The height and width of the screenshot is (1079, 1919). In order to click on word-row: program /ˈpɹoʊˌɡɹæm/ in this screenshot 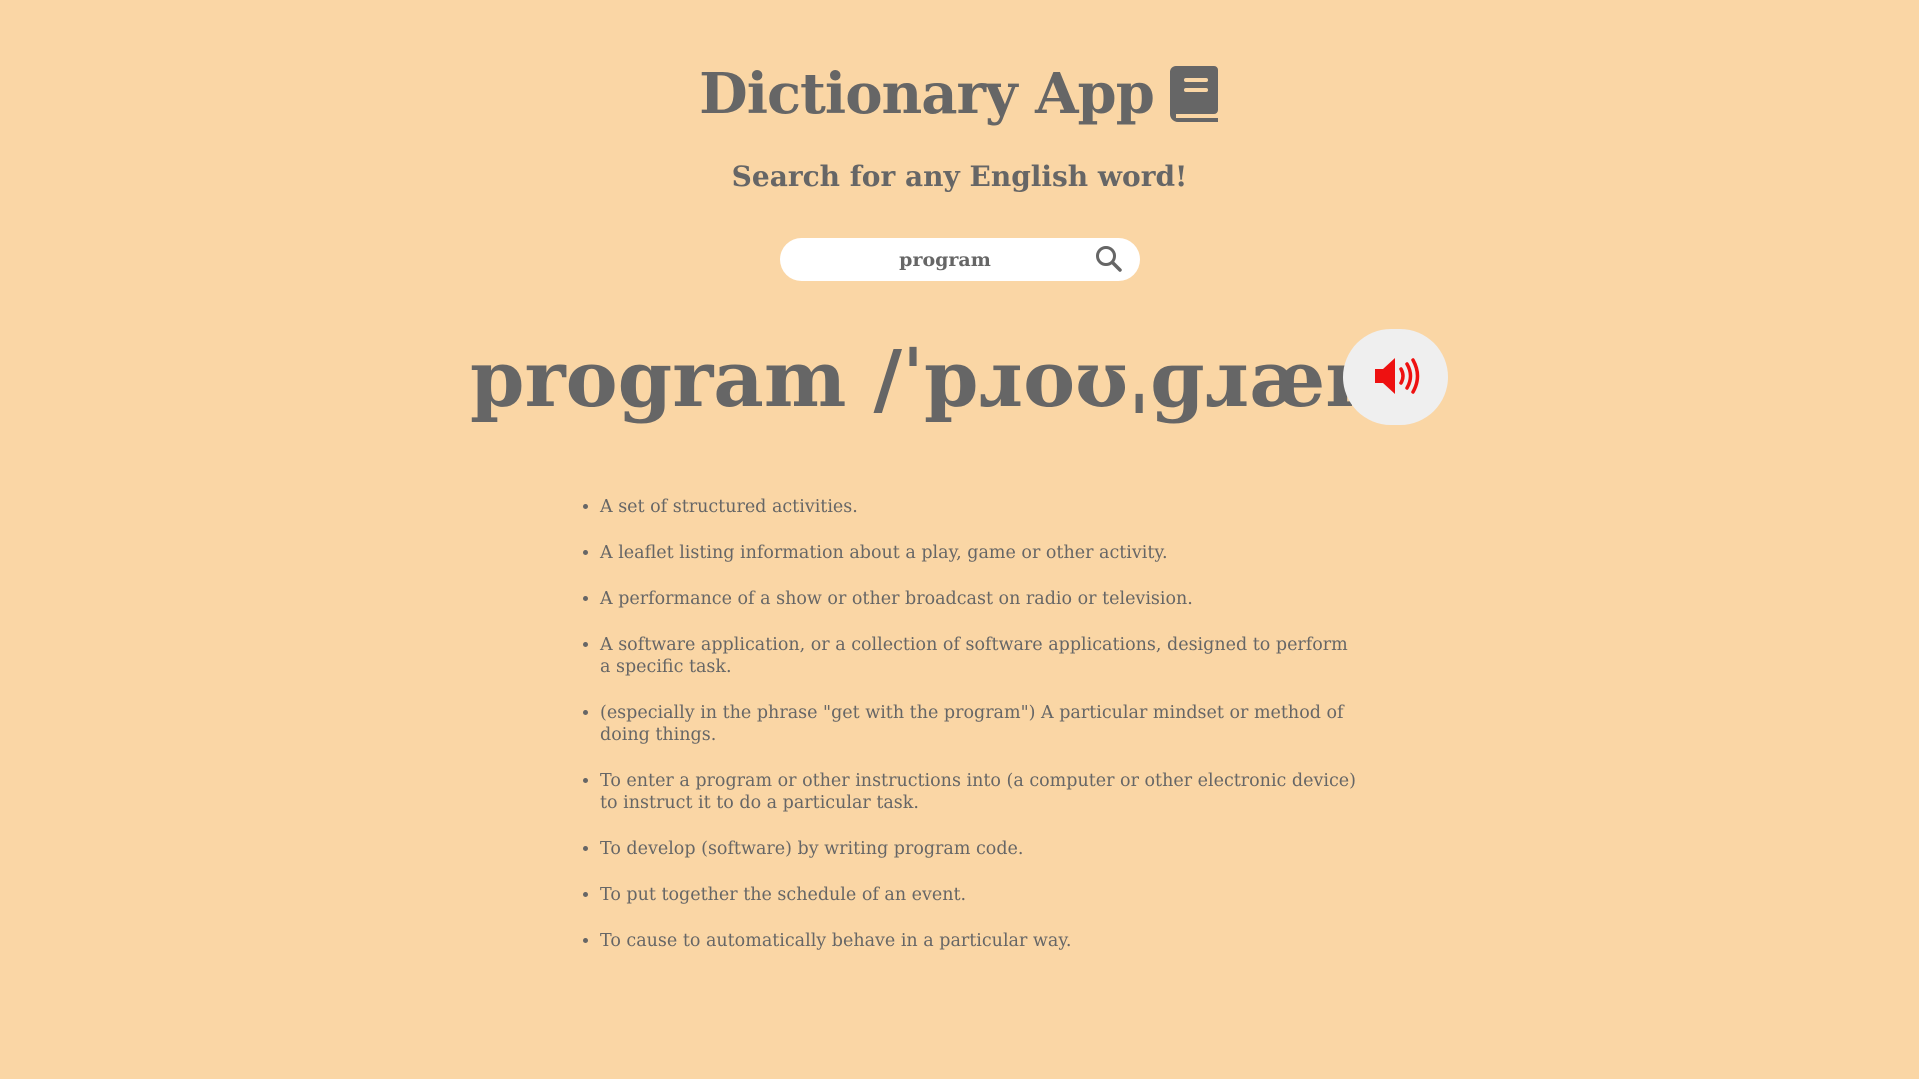, I will do `click(953, 380)`.